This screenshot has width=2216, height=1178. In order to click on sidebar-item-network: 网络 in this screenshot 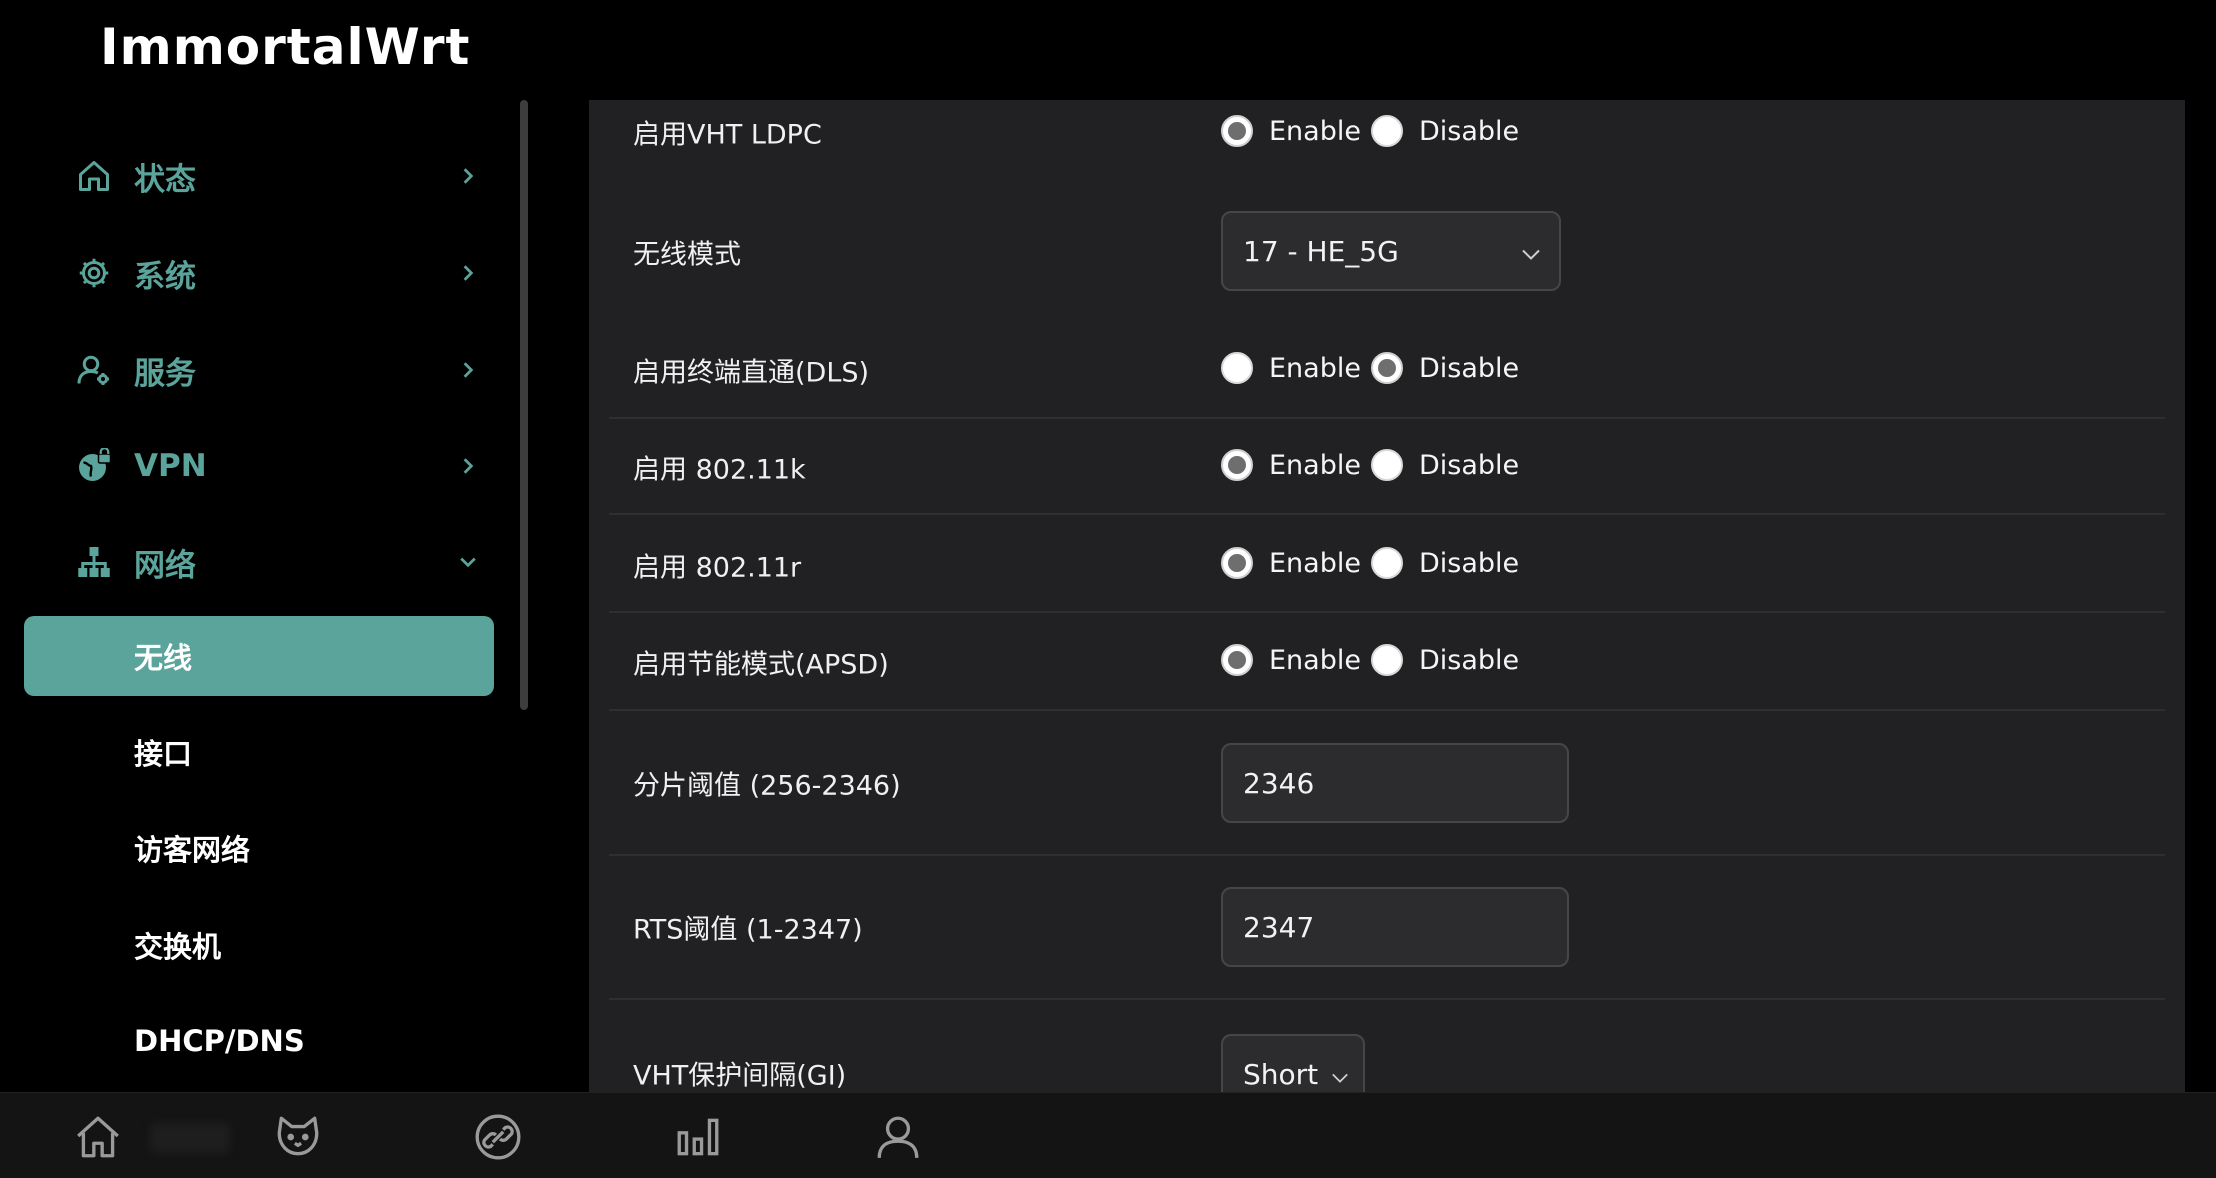, I will do `click(255, 562)`.